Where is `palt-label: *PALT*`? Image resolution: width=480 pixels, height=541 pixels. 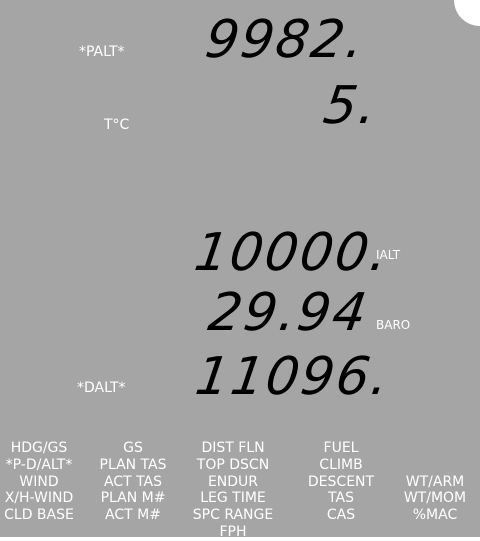
palt-label: *PALT* is located at coordinates (102, 52).